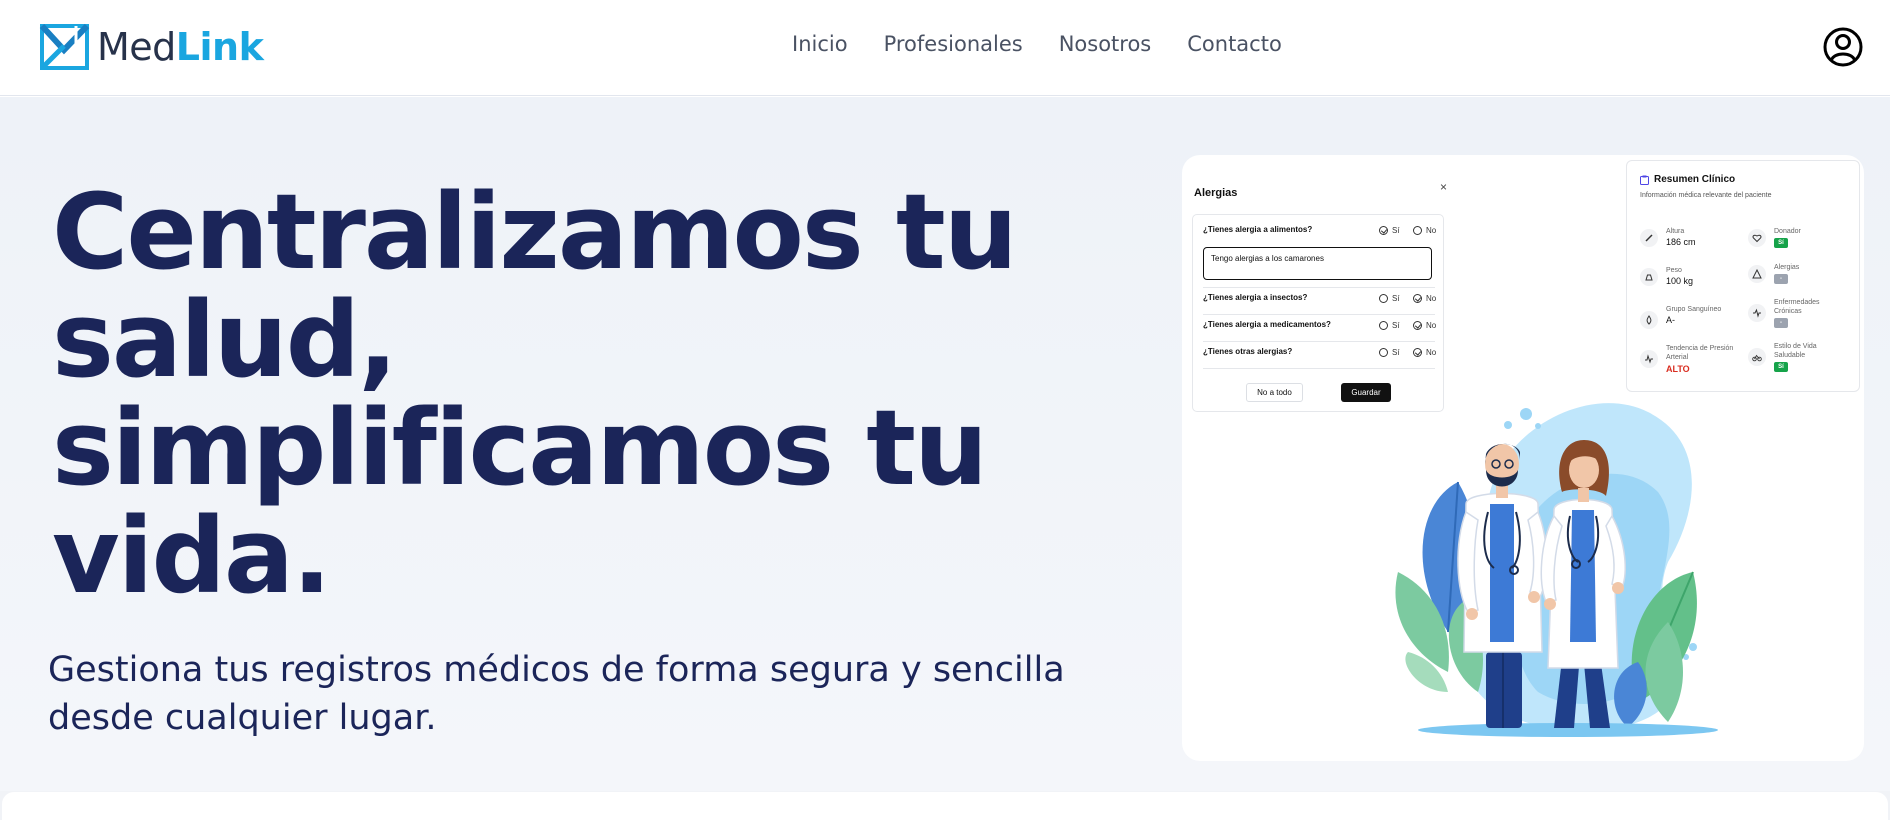  Describe the element at coordinates (1695, 323) in the screenshot. I see `summary-item-blood: Grupo Sanguíneo A-` at that location.